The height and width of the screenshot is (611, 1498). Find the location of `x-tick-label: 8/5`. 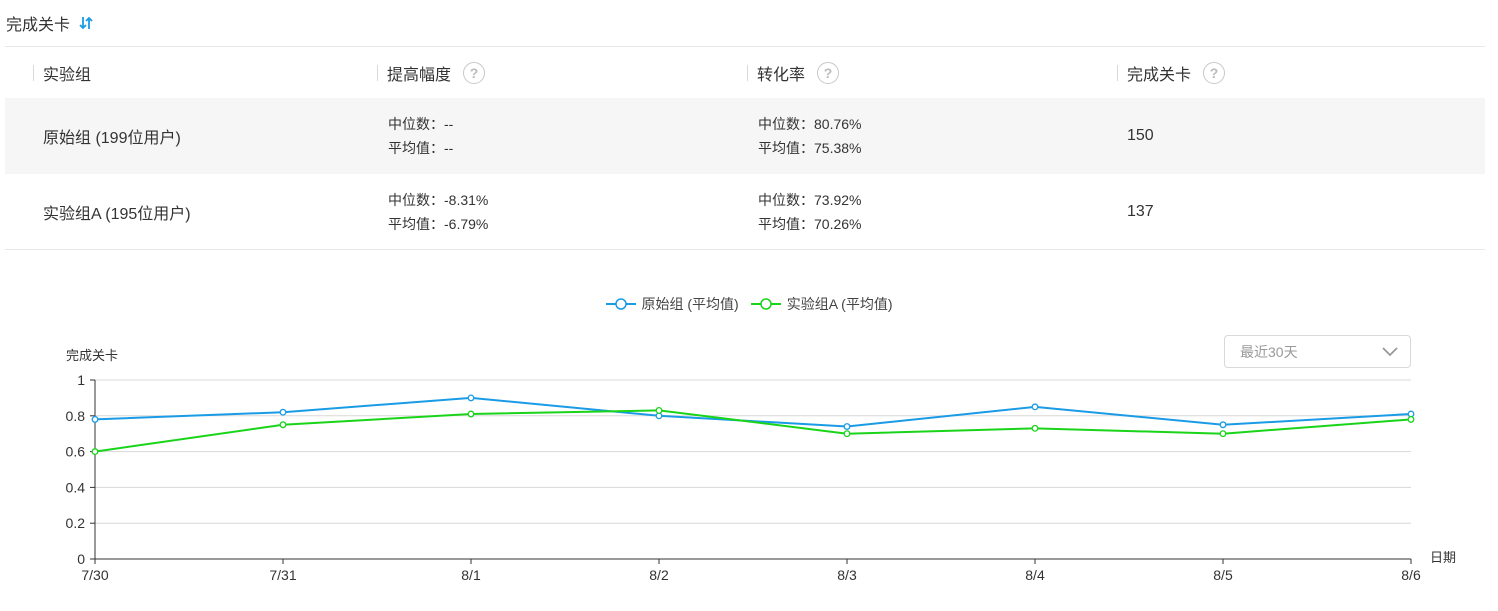

x-tick-label: 8/5 is located at coordinates (1223, 575).